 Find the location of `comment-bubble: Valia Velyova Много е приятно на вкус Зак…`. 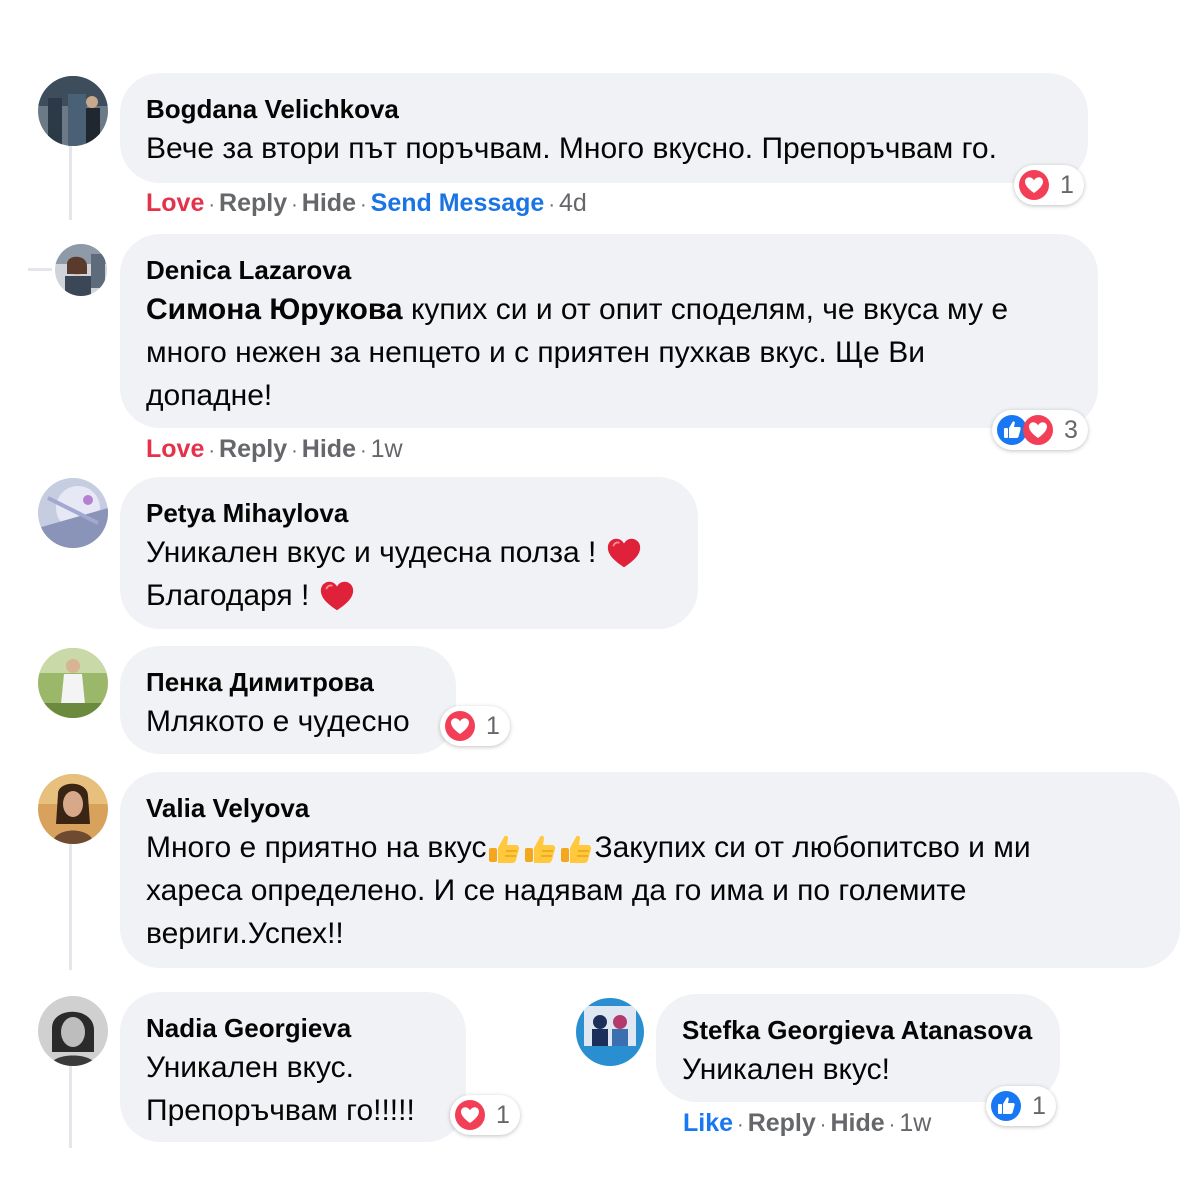

comment-bubble: Valia Velyova Много е приятно на вкус Зак… is located at coordinates (650, 870).